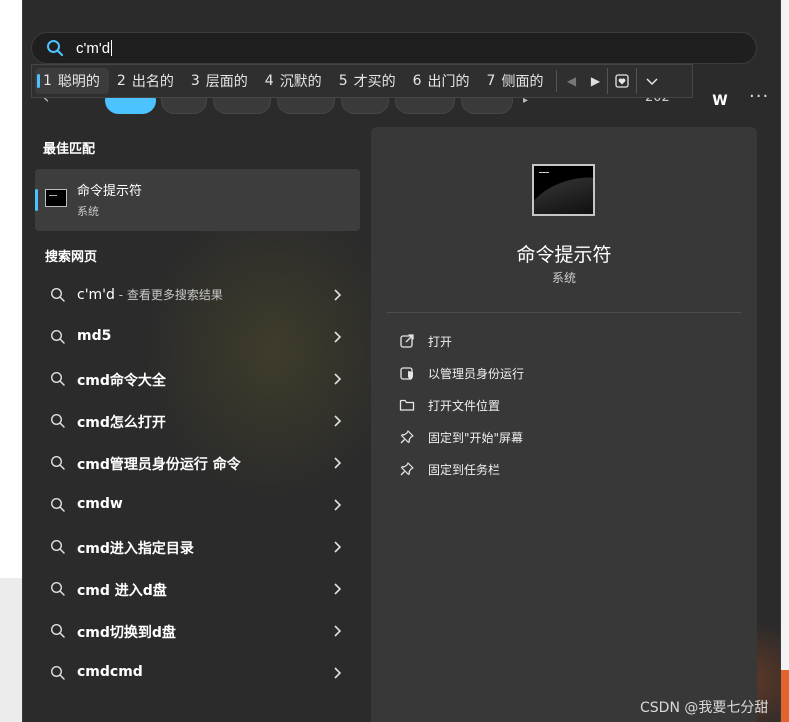 Image resolution: width=789 pixels, height=722 pixels. What do you see at coordinates (110, 191) in the screenshot?
I see `best-match-name: 命令提示符` at bounding box center [110, 191].